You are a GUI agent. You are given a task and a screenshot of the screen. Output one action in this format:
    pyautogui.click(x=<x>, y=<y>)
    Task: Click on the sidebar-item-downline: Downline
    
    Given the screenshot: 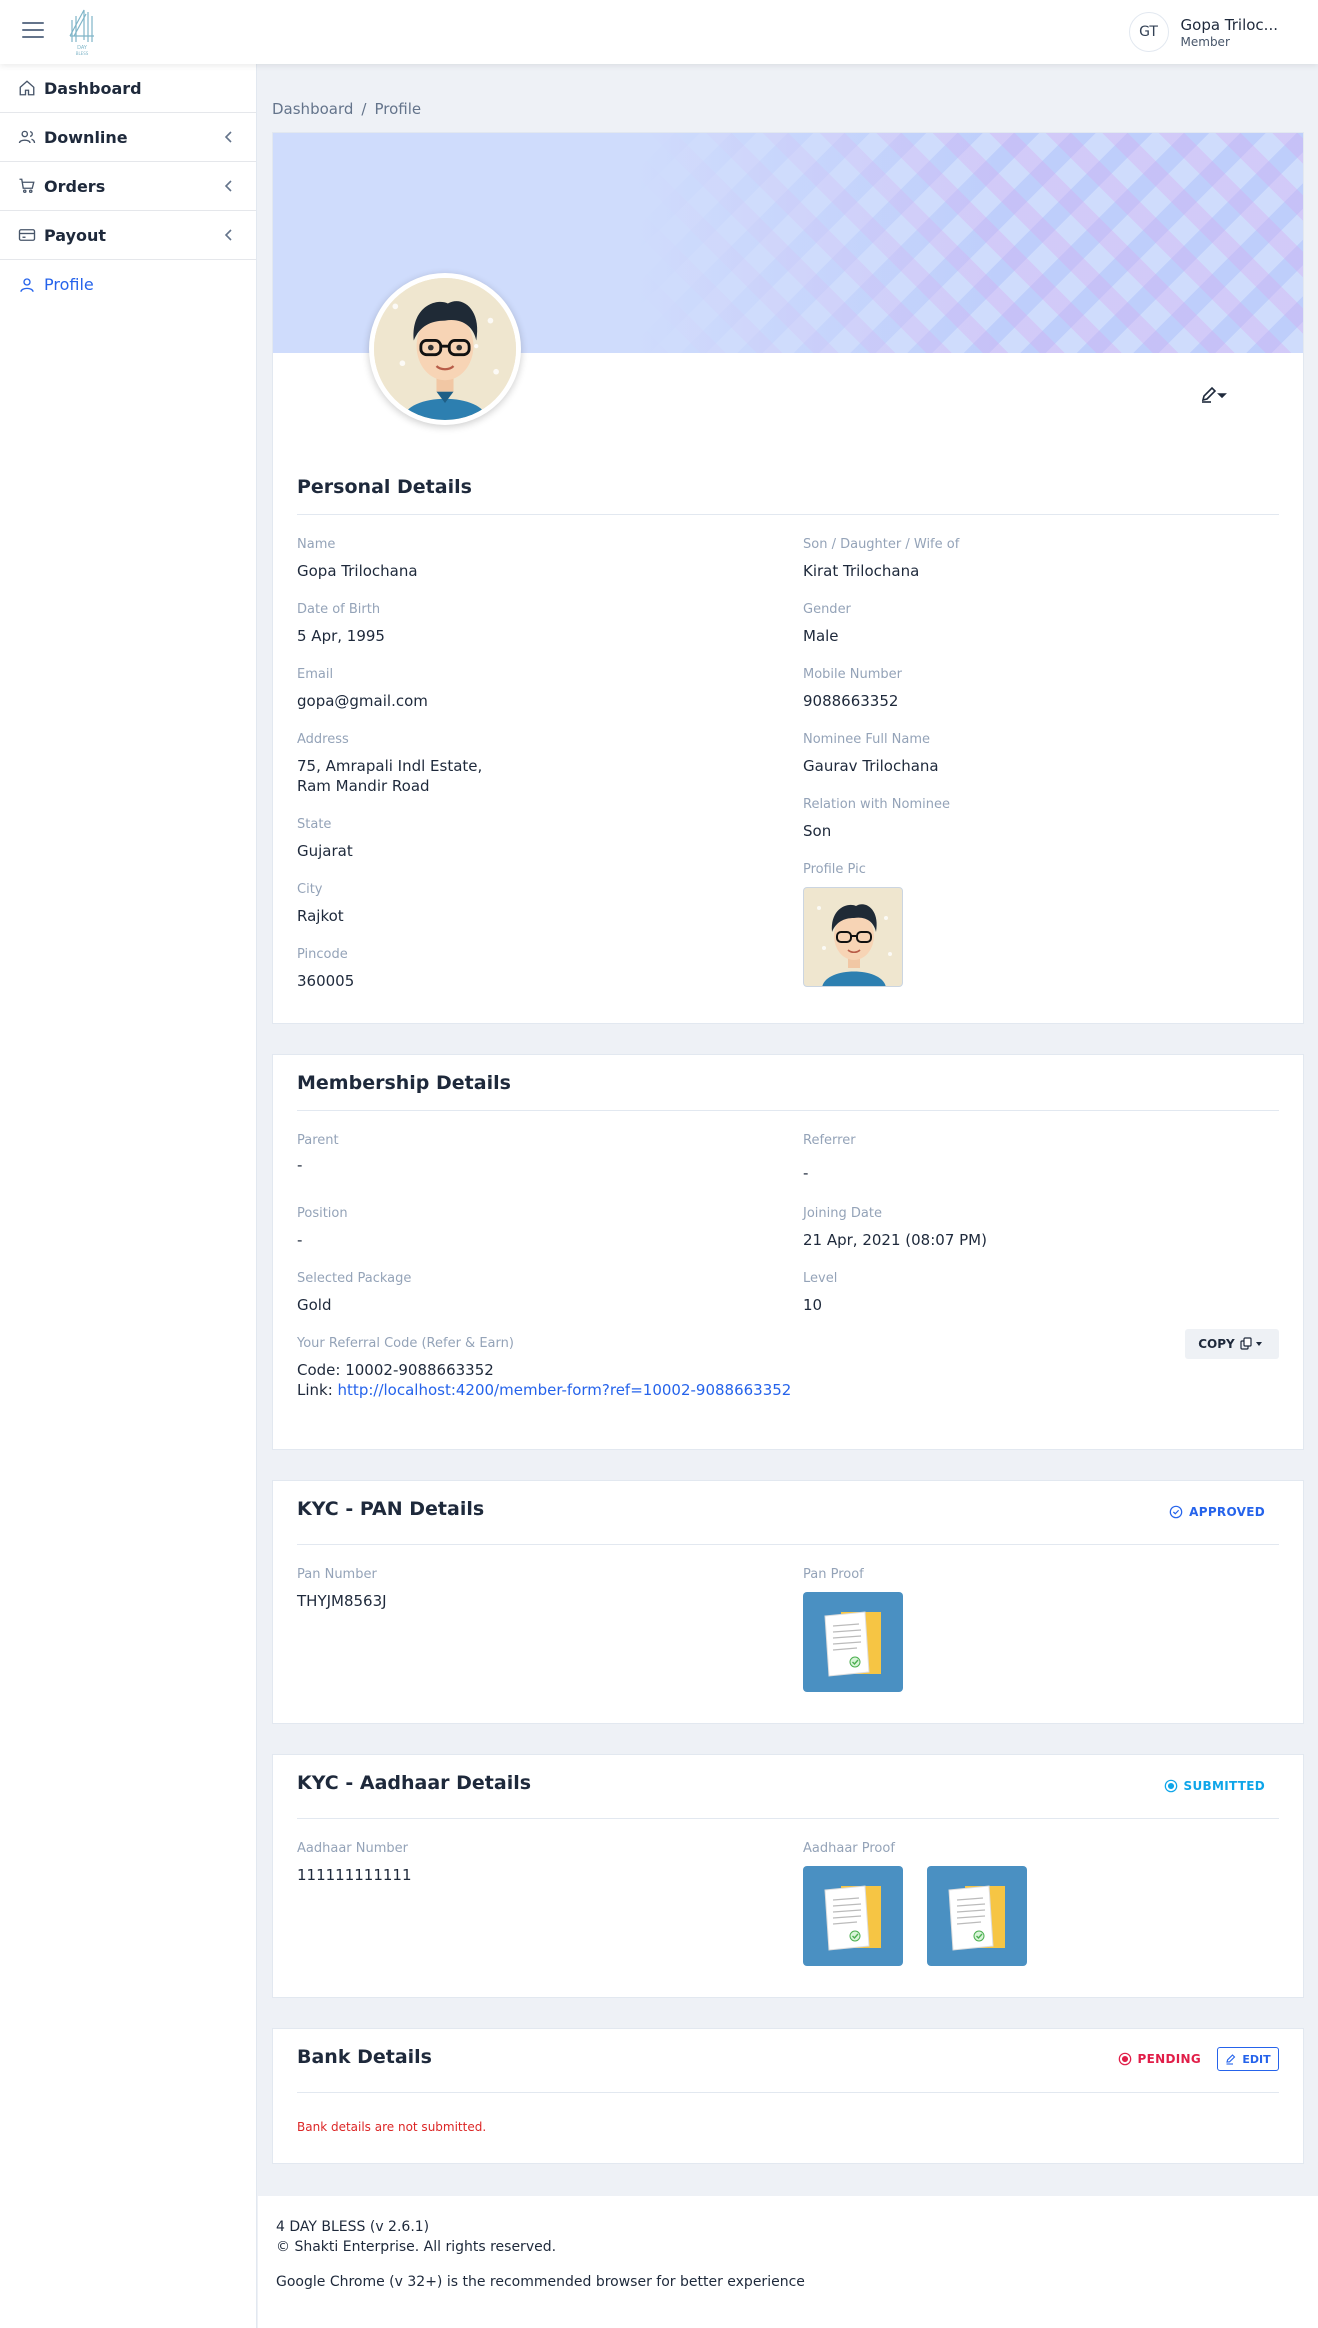 What is the action you would take?
    pyautogui.click(x=128, y=137)
    